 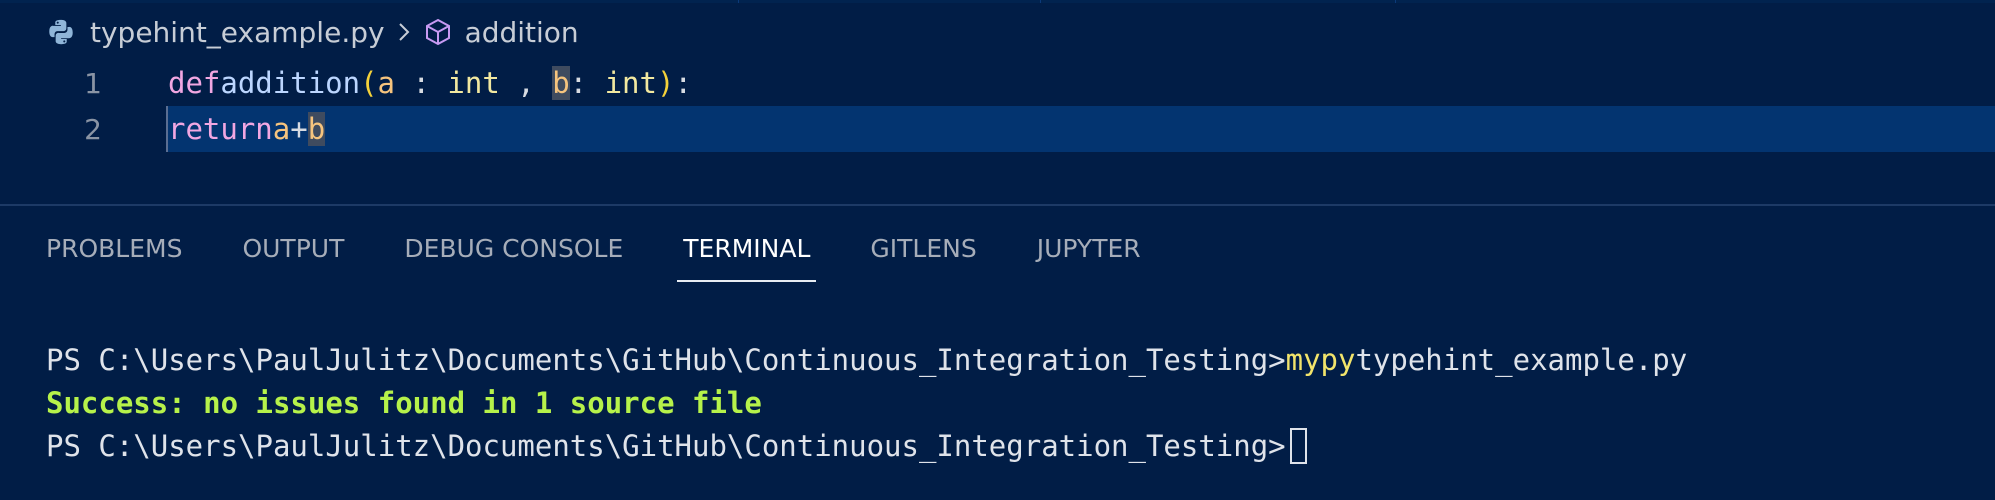 What do you see at coordinates (522, 32) in the screenshot?
I see `breadcrumb-symbol: addition` at bounding box center [522, 32].